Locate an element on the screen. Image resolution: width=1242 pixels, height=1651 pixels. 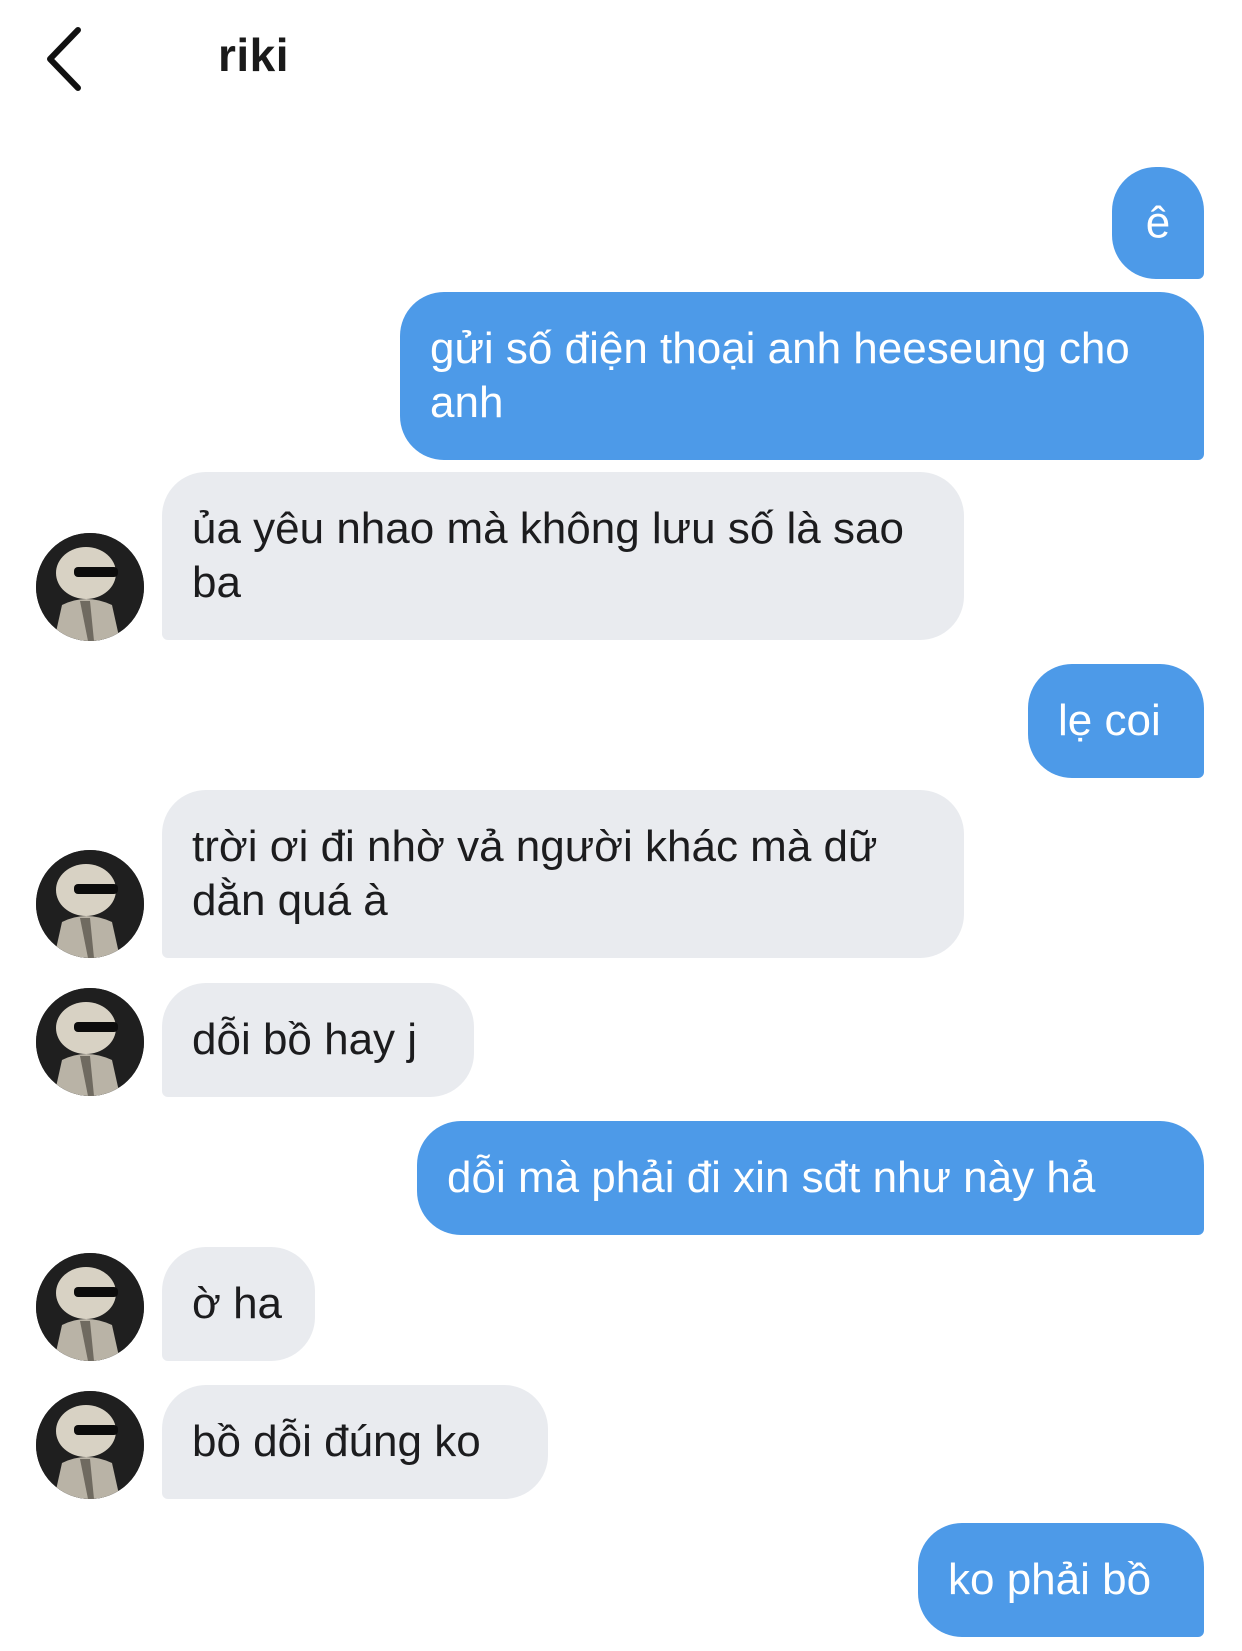
message-bubble-received: dỗi bồ hay j is located at coordinates (318, 1040).